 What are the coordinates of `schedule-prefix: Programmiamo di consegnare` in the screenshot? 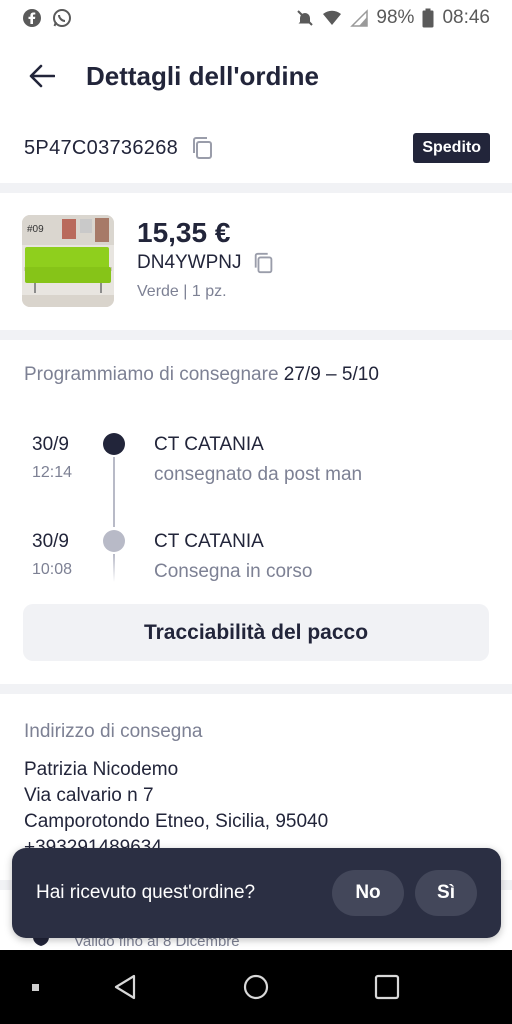 It's located at (151, 374).